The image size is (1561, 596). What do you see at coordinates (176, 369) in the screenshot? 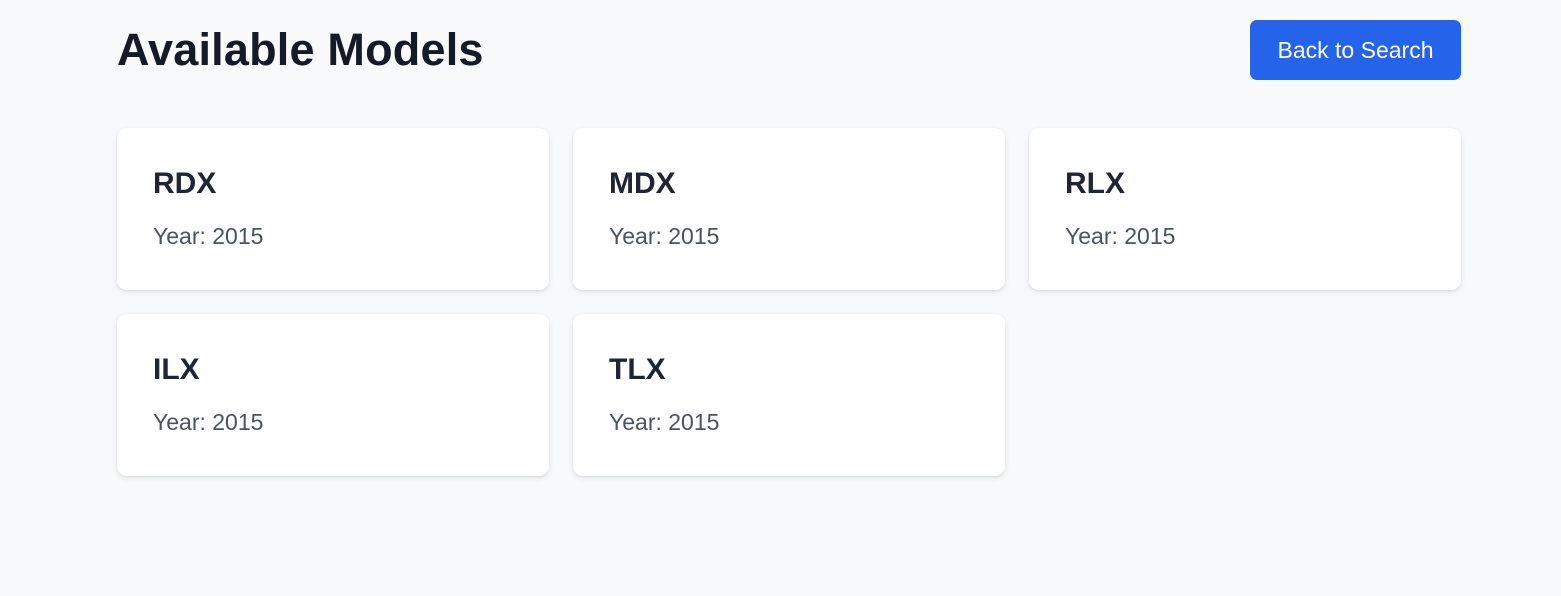
I see `model-name: ILX` at bounding box center [176, 369].